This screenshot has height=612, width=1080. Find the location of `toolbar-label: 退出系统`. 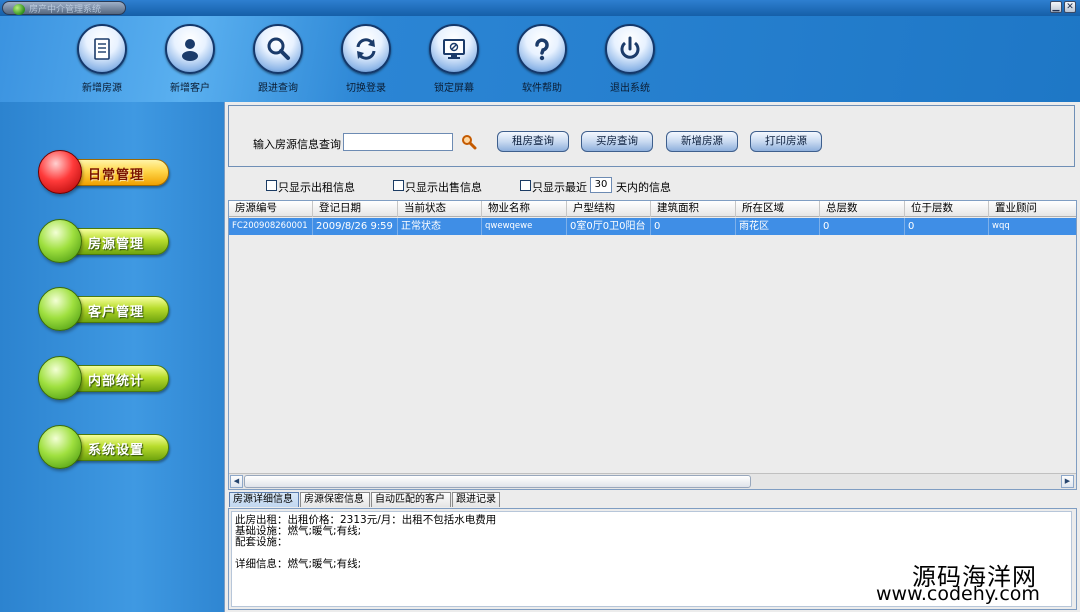

toolbar-label: 退出系统 is located at coordinates (630, 88).